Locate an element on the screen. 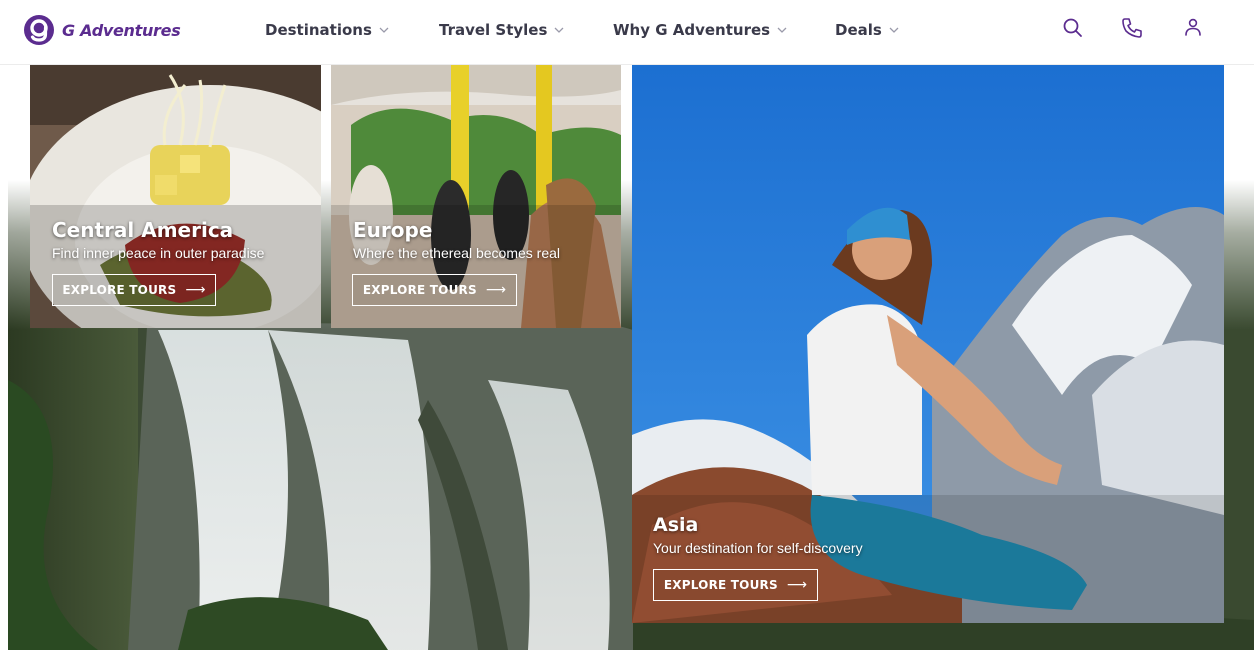 Image resolution: width=1254 pixels, height=650 pixels. card-title: Europe is located at coordinates (393, 230).